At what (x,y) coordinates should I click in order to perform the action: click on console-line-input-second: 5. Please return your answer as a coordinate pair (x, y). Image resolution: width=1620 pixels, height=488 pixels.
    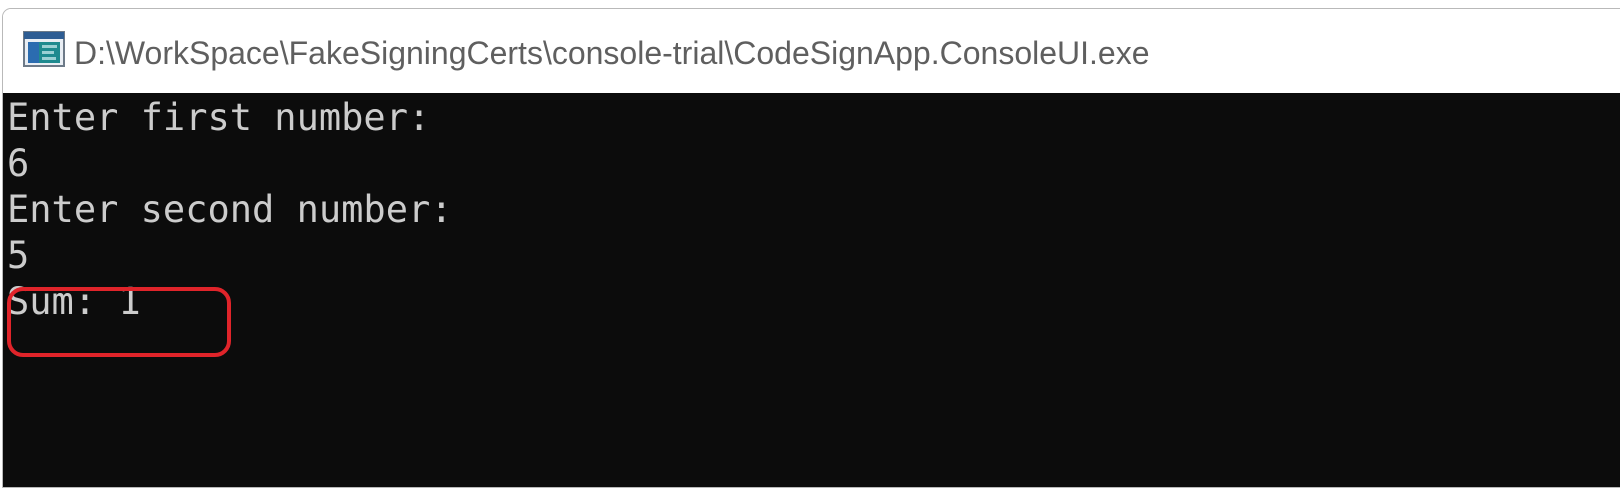
    Looking at the image, I should click on (18, 255).